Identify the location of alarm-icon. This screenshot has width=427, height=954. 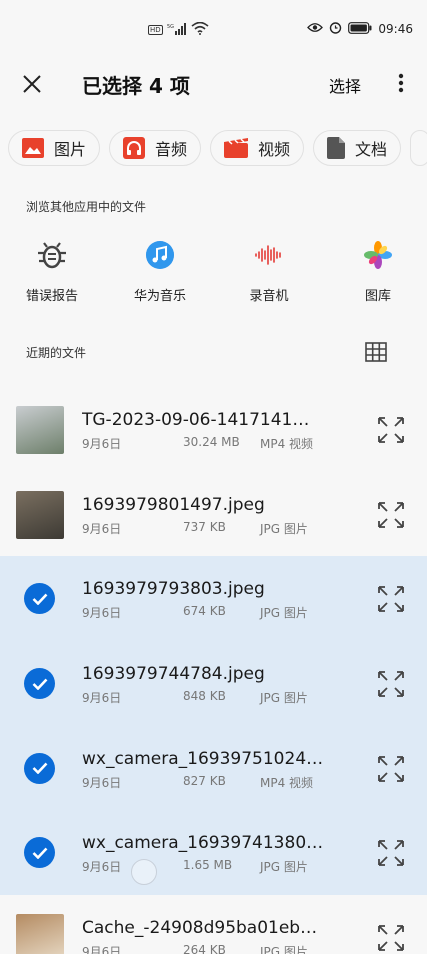
(335, 29).